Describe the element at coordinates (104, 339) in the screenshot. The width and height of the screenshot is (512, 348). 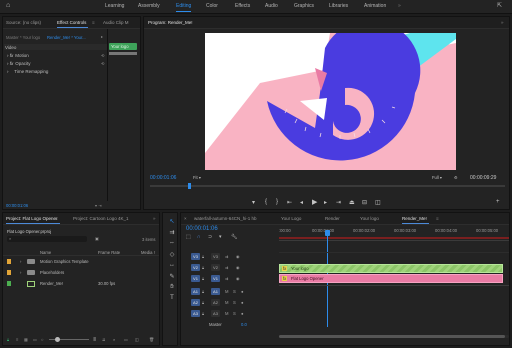
I see `automate-icon: ⇊` at that location.